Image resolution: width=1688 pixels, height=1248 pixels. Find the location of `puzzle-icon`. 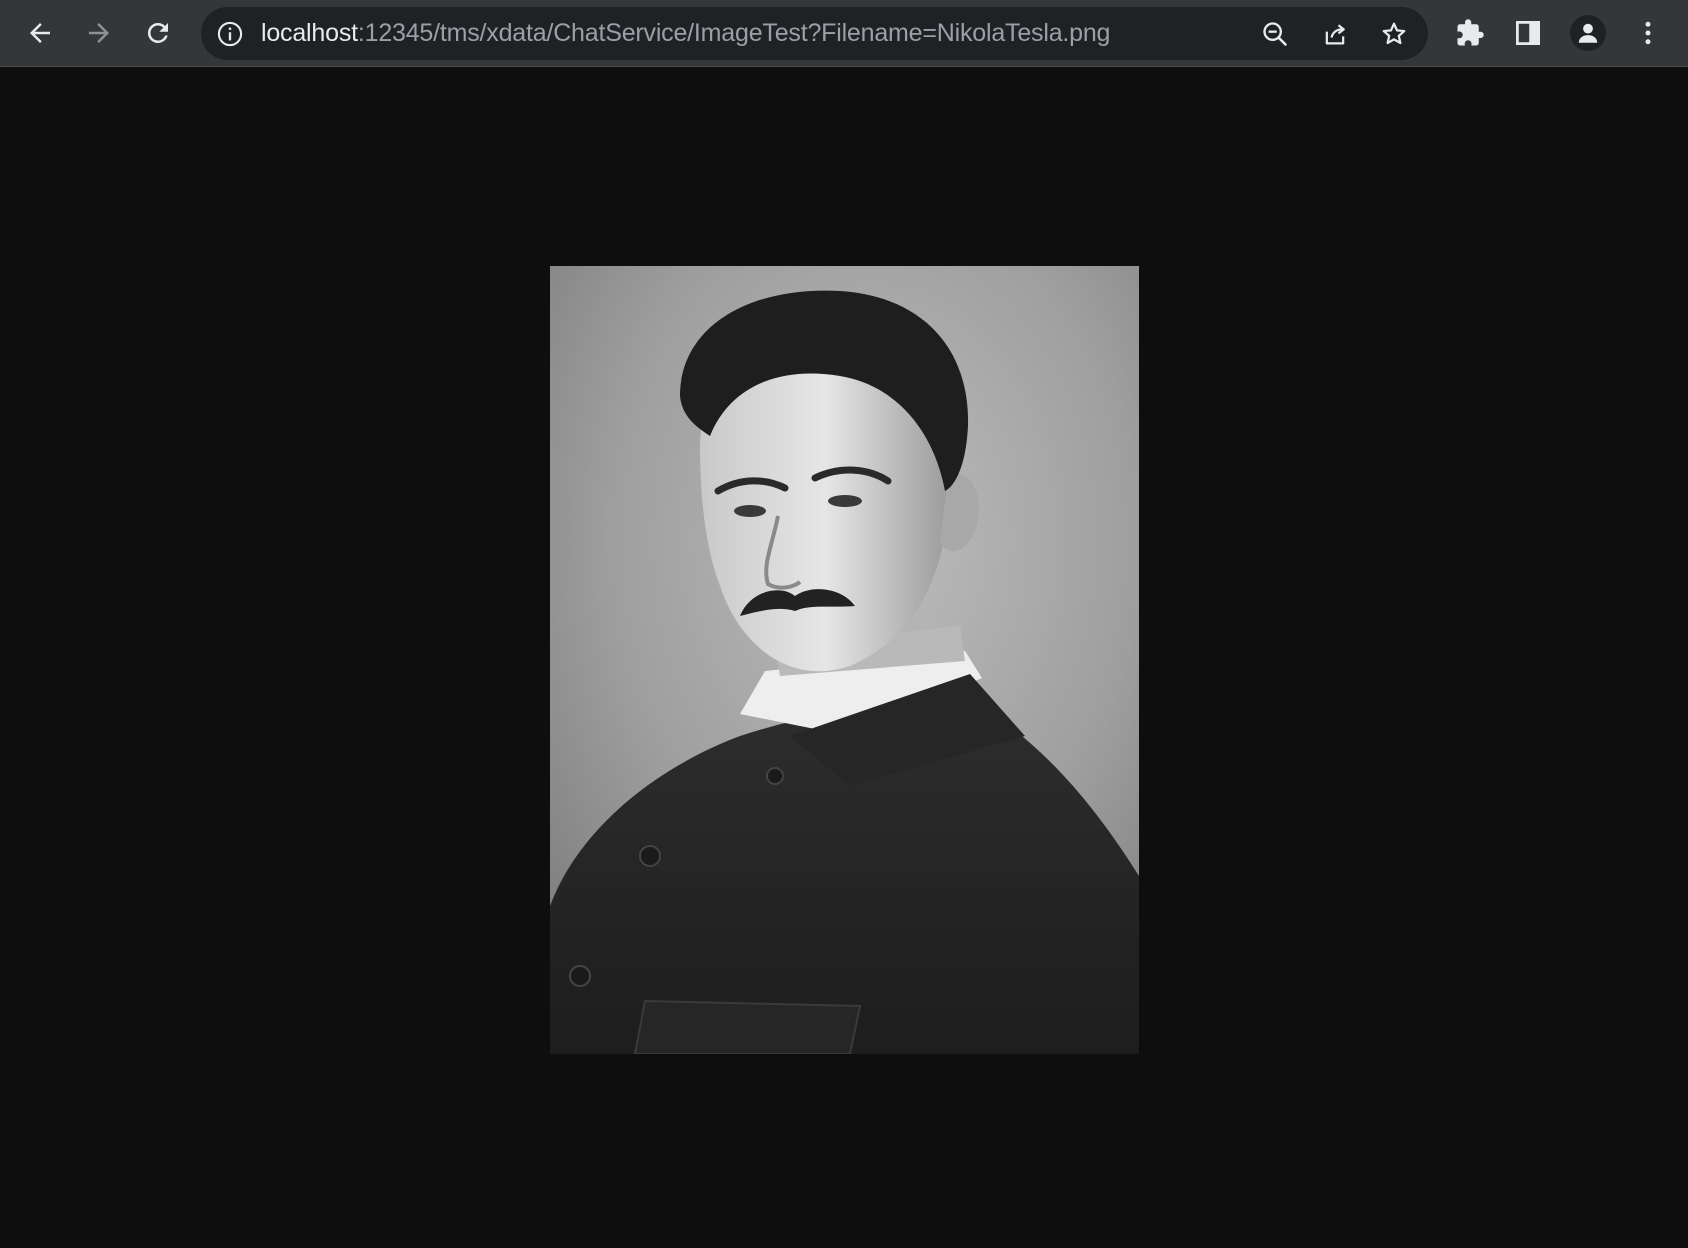

puzzle-icon is located at coordinates (1470, 32).